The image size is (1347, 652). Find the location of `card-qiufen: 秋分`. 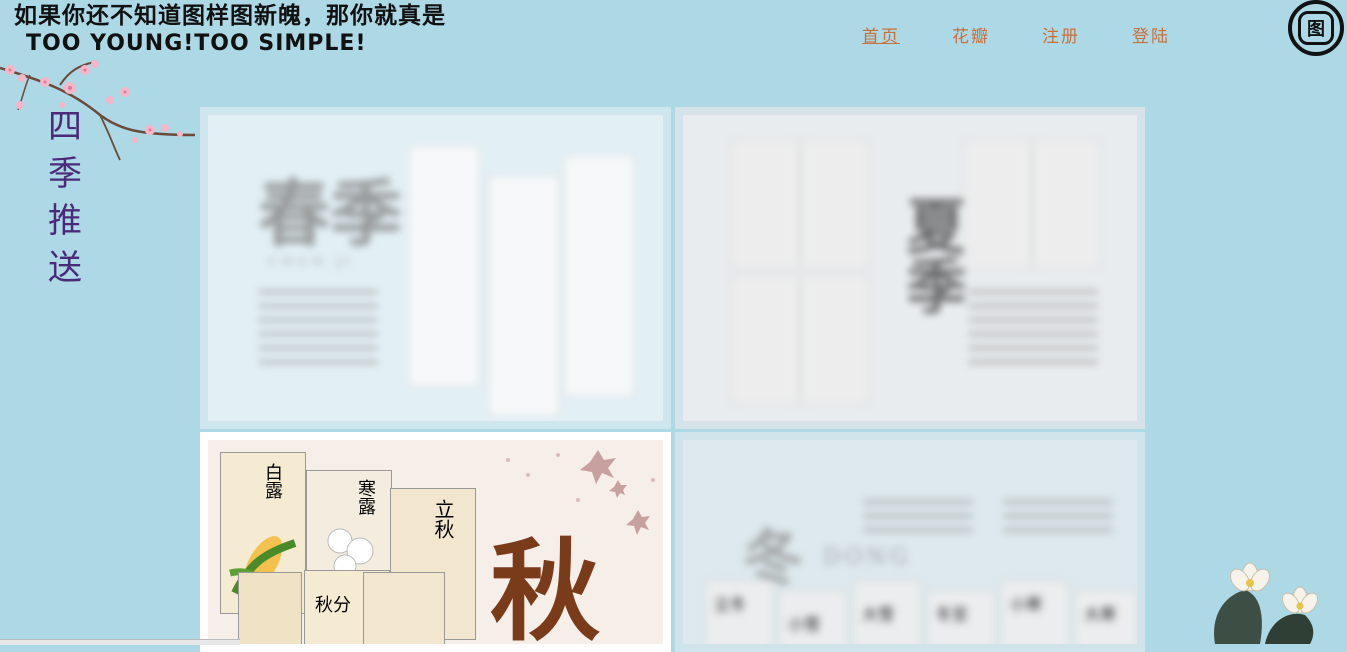

card-qiufen: 秋分 is located at coordinates (333, 605).